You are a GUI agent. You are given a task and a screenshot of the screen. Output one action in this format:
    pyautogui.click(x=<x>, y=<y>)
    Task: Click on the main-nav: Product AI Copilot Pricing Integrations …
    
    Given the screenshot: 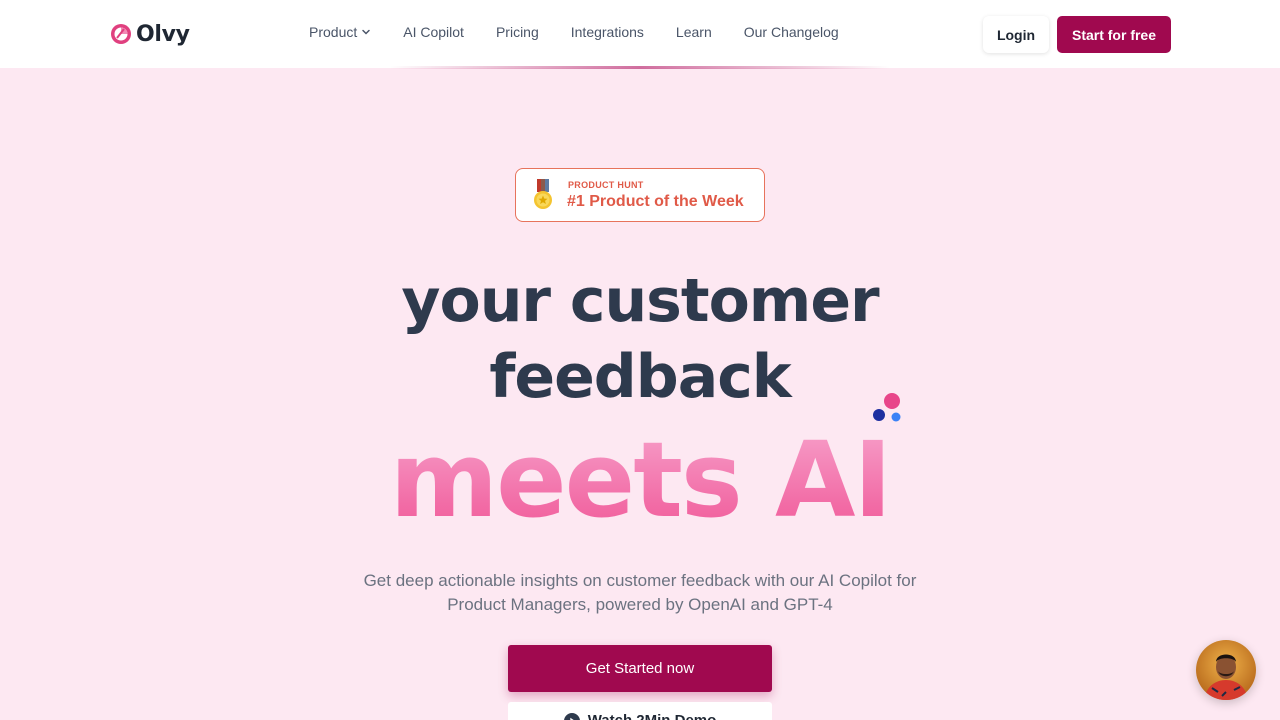 What is the action you would take?
    pyautogui.click(x=574, y=32)
    